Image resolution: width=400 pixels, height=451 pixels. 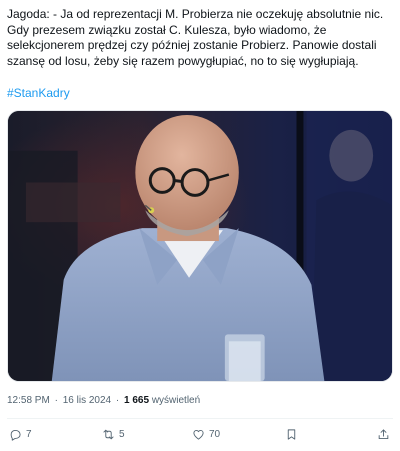 What do you see at coordinates (137, 400) in the screenshot?
I see `views-count: 1 665` at bounding box center [137, 400].